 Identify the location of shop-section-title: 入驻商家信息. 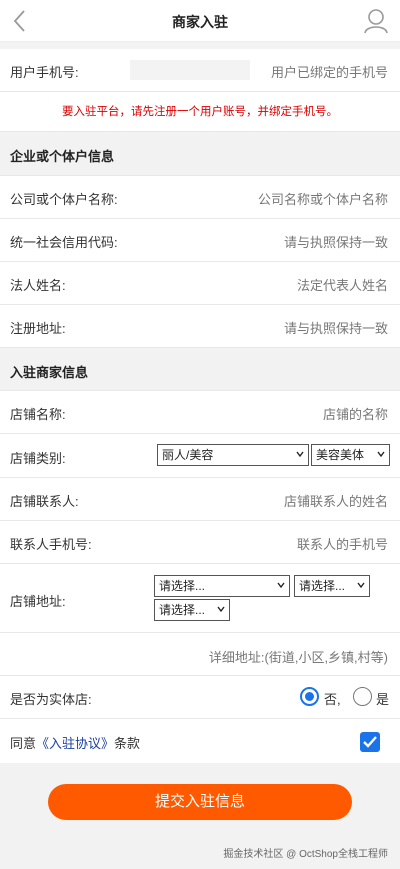
(49, 372).